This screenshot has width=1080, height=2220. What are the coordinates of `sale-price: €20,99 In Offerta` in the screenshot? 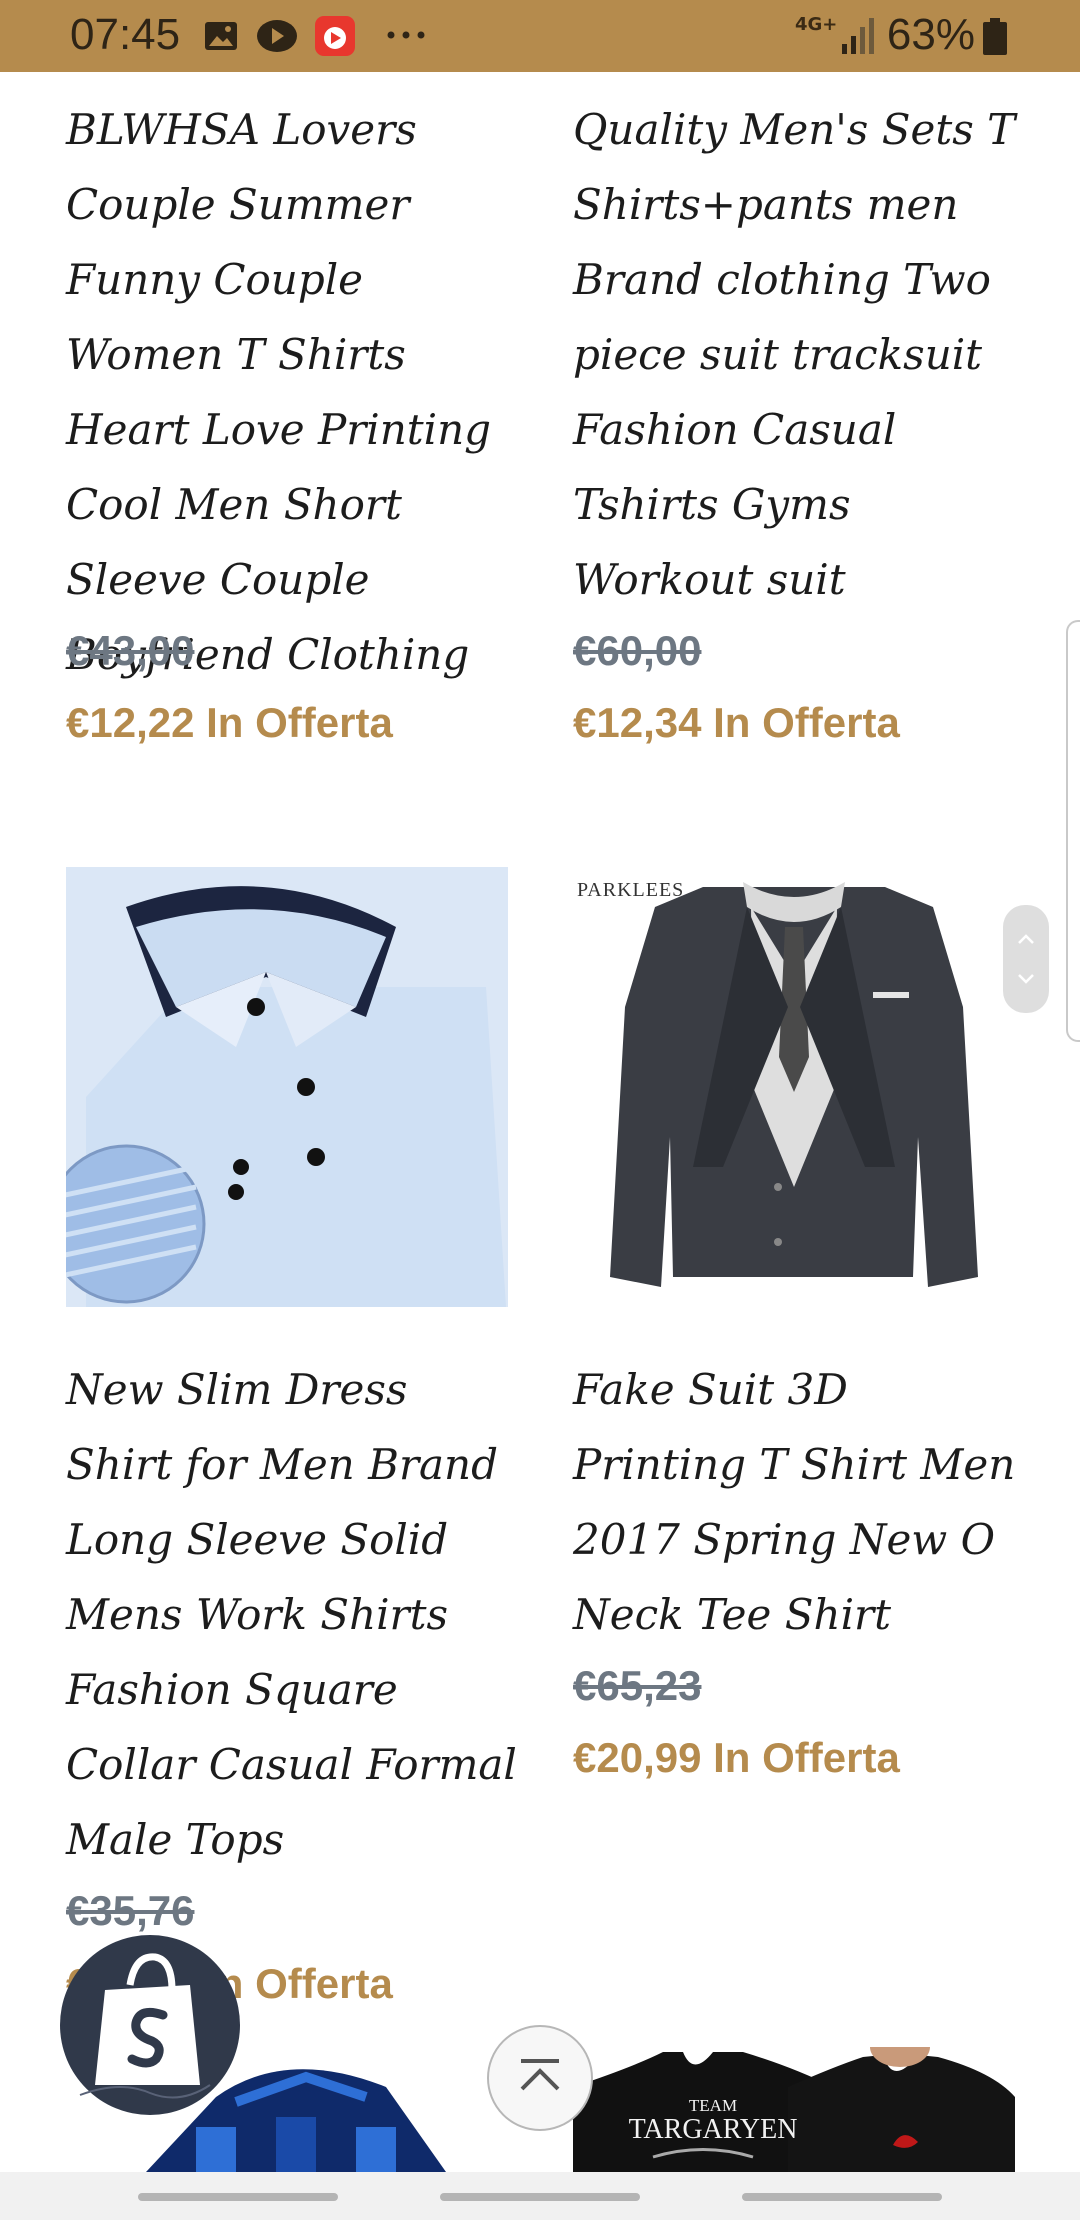 It's located at (736, 1757).